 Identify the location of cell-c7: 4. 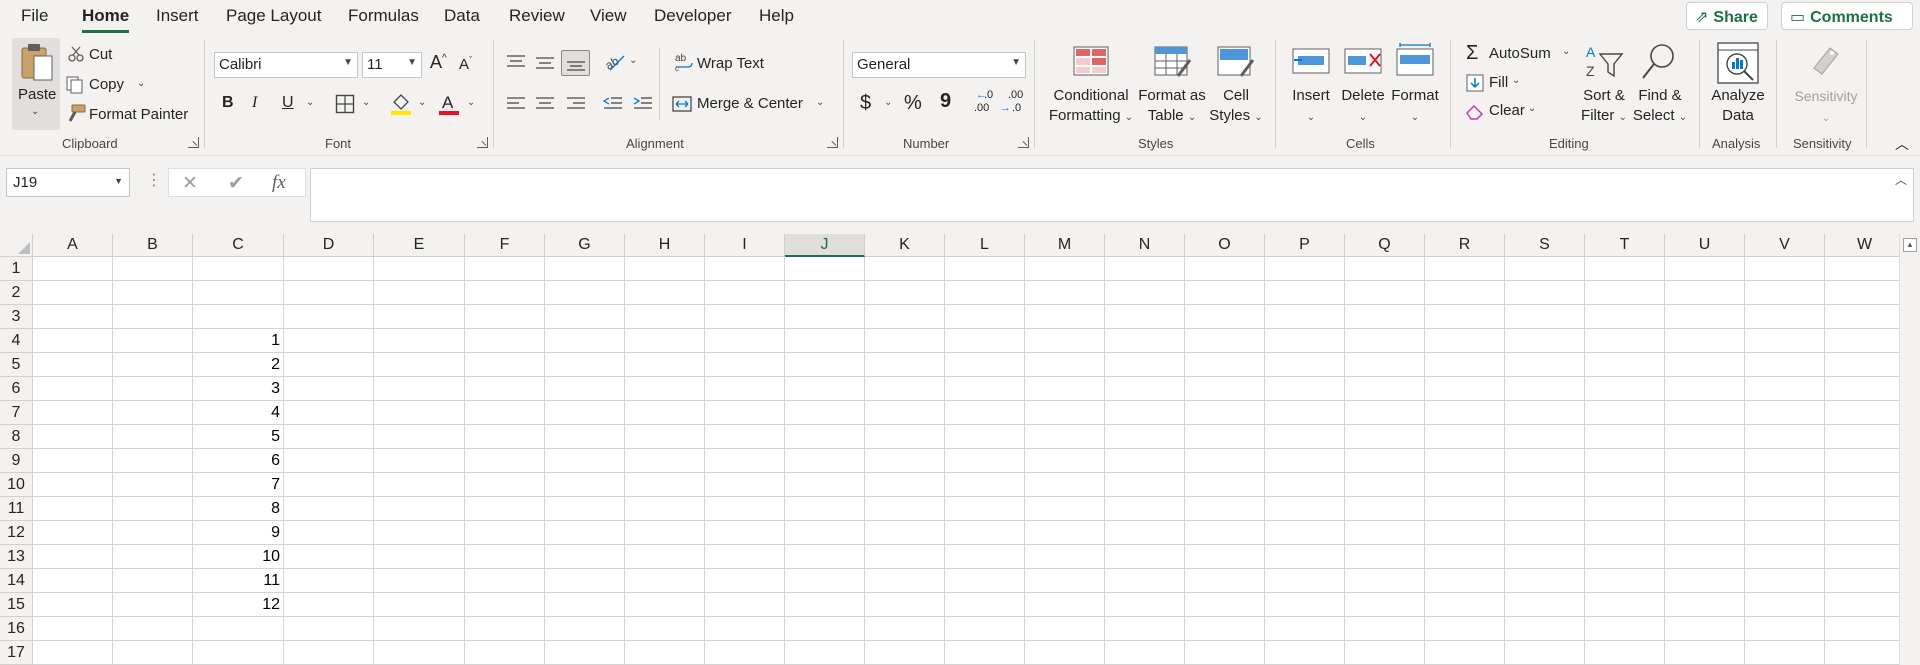
(238, 413).